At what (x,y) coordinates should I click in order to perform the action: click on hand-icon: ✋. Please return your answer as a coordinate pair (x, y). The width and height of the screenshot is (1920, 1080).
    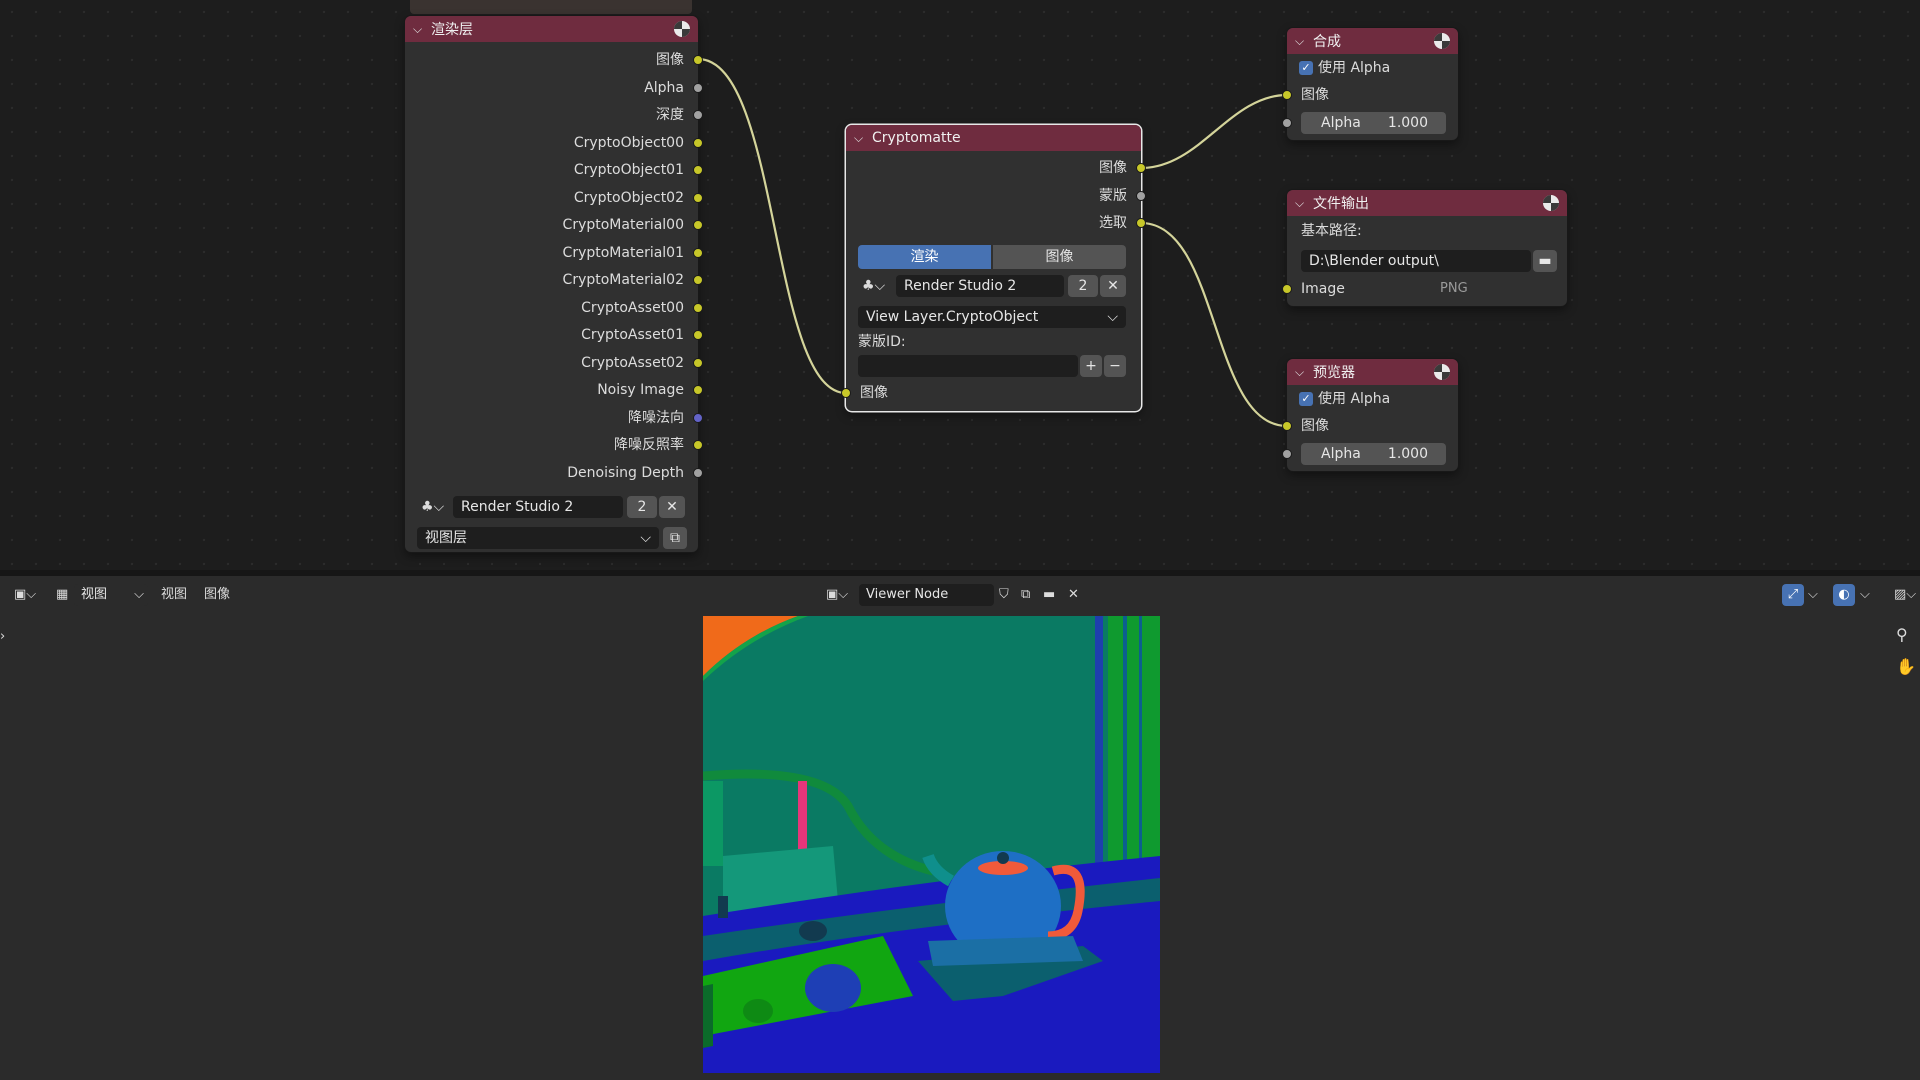
    Looking at the image, I should click on (1906, 667).